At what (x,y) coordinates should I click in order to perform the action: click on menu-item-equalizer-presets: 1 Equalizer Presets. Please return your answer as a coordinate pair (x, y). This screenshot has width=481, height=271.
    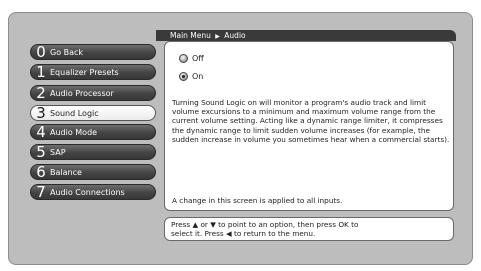
    Looking at the image, I should click on (93, 72).